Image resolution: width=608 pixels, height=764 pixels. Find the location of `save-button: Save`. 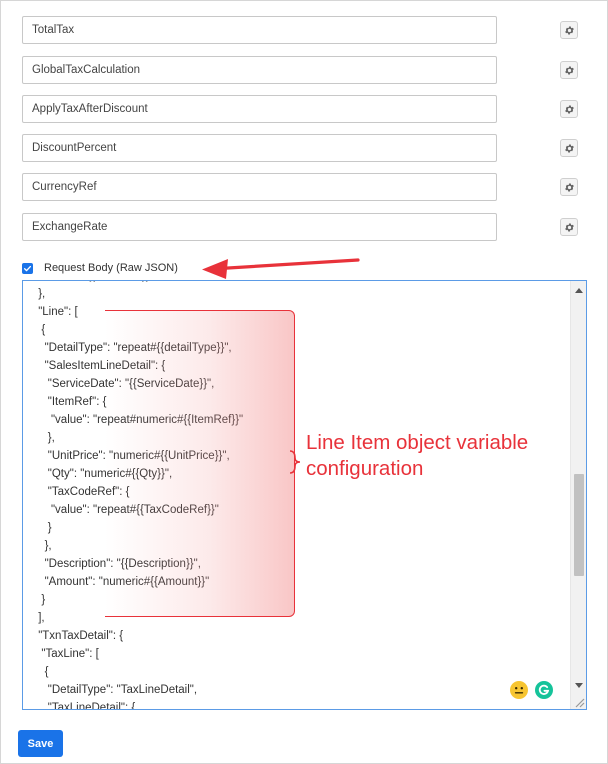

save-button: Save is located at coordinates (40, 743).